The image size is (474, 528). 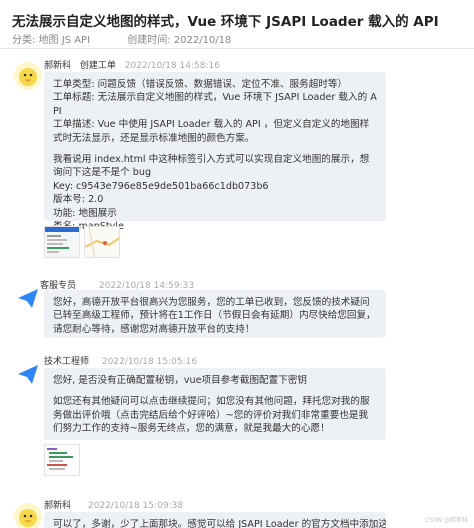 I want to click on header-divider, so click(x=237, y=48).